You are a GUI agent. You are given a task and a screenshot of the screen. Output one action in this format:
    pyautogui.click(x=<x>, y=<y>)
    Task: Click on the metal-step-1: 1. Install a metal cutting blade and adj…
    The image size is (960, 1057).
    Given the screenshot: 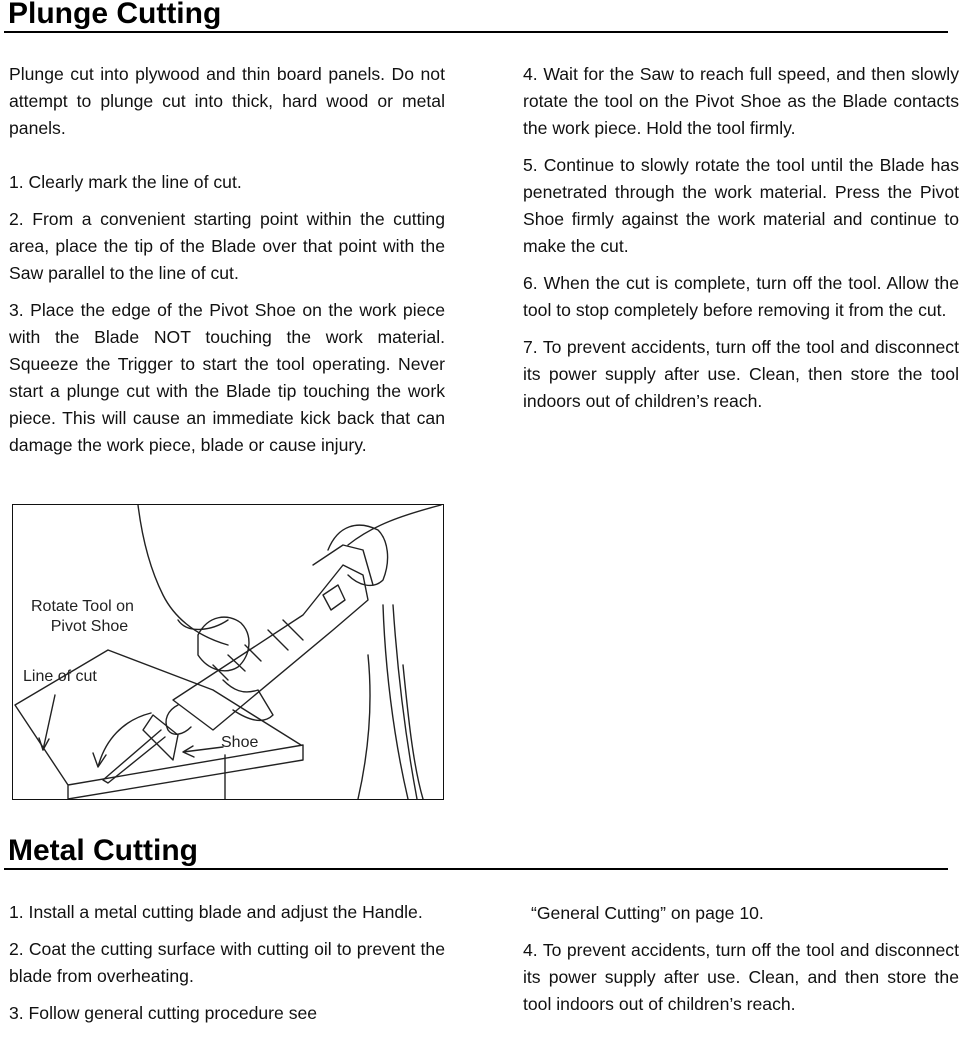 What is the action you would take?
    pyautogui.click(x=216, y=912)
    